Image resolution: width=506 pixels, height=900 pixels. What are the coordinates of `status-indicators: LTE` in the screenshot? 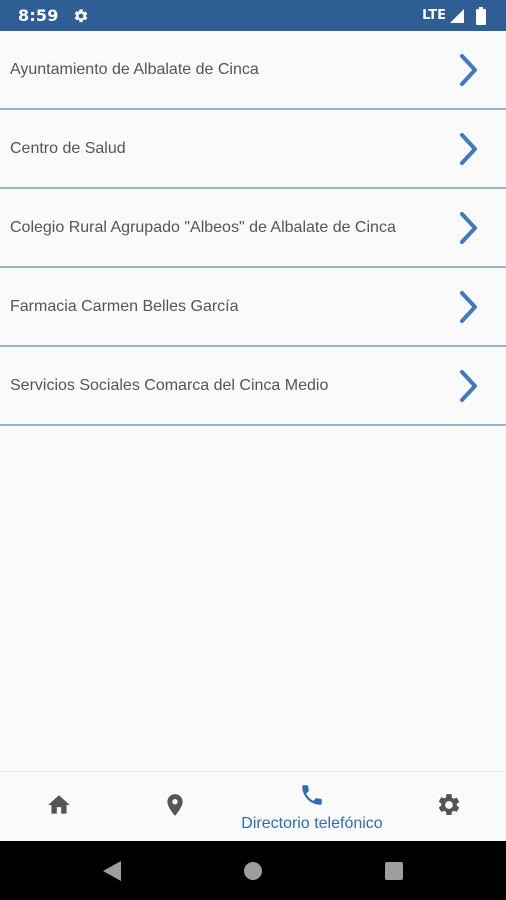 It's located at (456, 15).